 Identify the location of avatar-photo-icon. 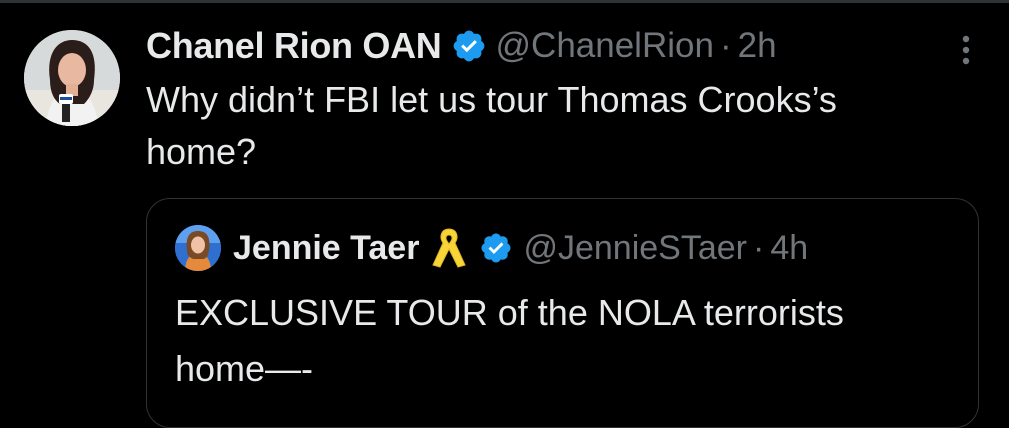
(72, 78).